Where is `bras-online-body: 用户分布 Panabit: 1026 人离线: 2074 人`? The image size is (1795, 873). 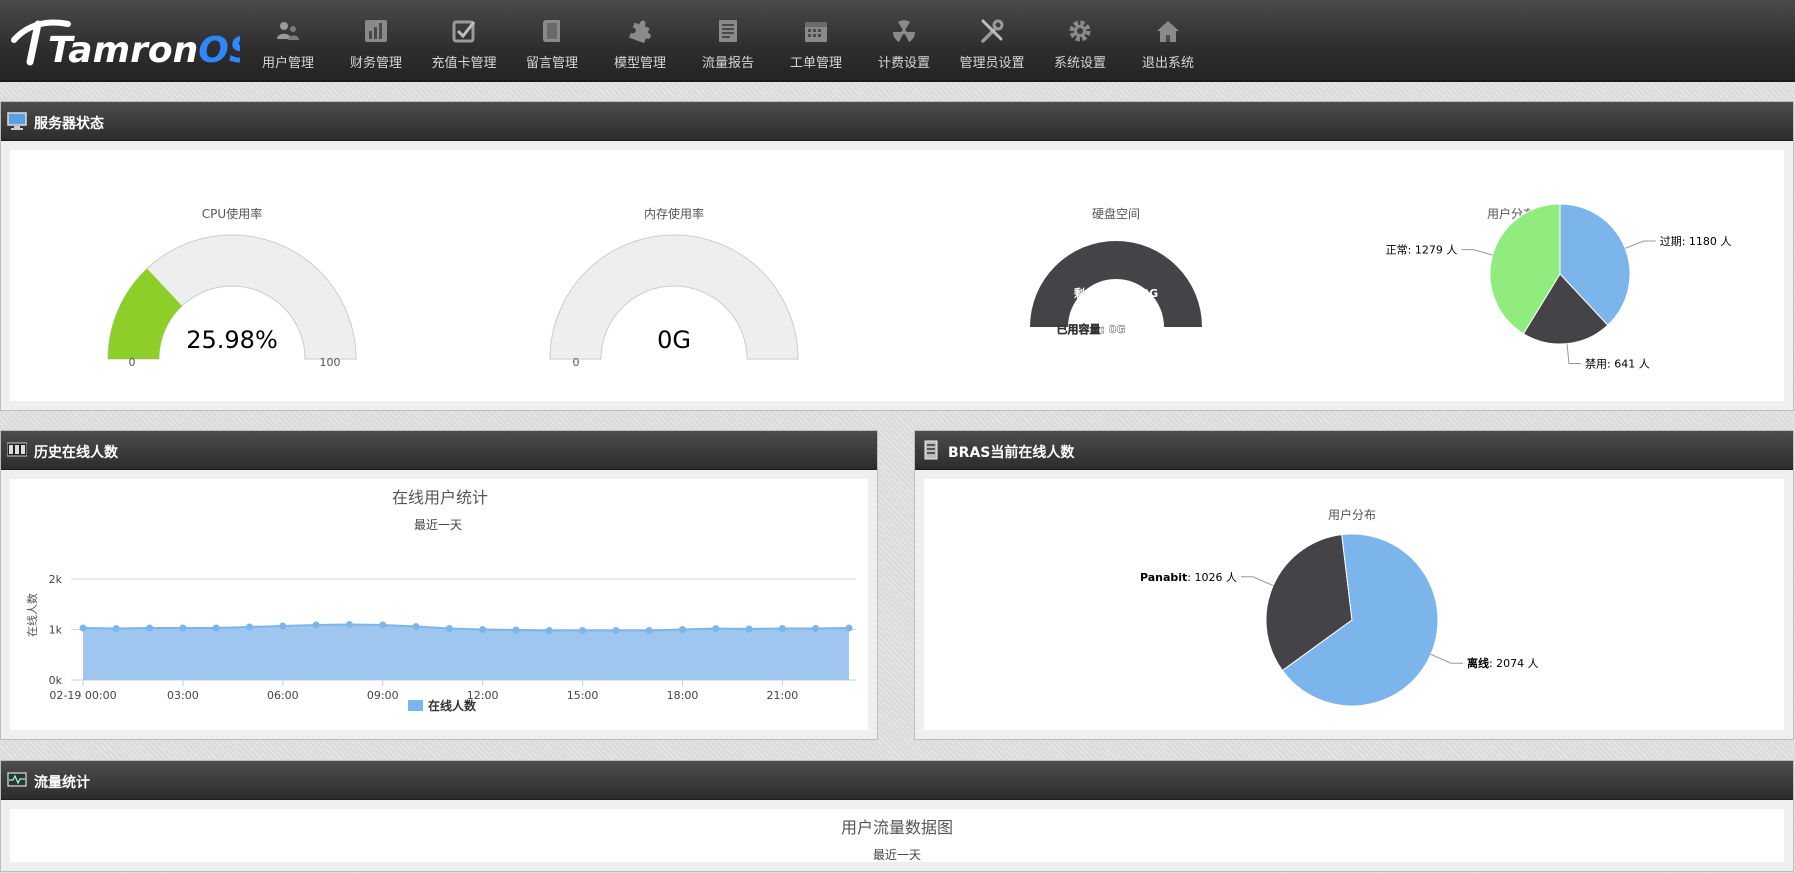
bras-online-body: 用户分布 Panabit: 1026 人离线: 2074 人 is located at coordinates (1354, 604).